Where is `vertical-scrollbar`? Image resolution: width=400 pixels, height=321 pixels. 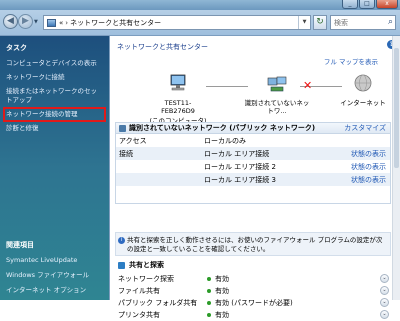 vertical-scrollbar is located at coordinates (396, 168).